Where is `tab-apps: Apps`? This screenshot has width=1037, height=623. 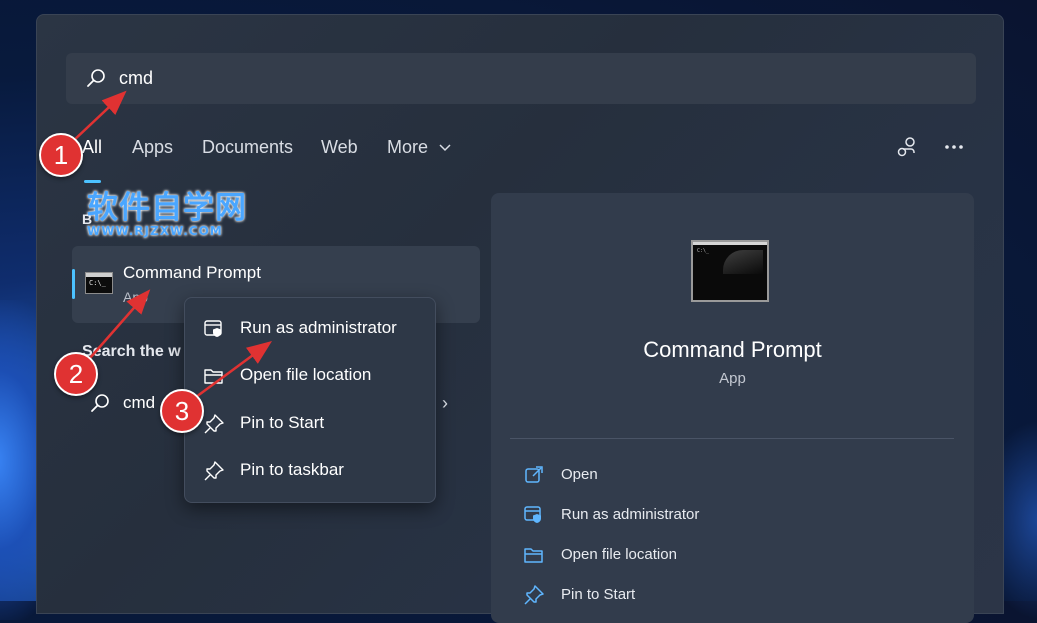
tab-apps: Apps is located at coordinates (152, 147).